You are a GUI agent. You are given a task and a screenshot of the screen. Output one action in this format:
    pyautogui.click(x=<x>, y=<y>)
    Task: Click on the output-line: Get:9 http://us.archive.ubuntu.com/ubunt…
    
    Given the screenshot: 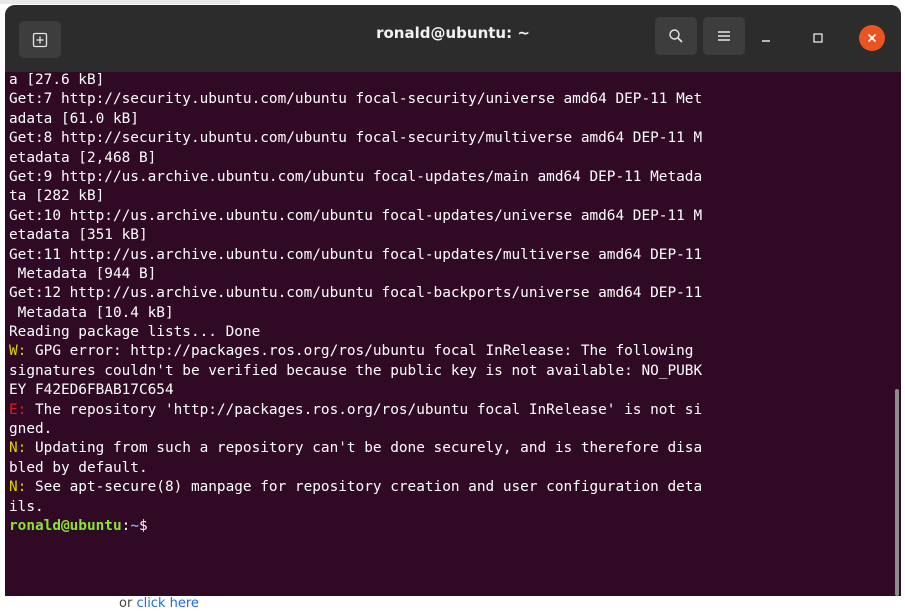 What is the action you would take?
    pyautogui.click(x=356, y=176)
    